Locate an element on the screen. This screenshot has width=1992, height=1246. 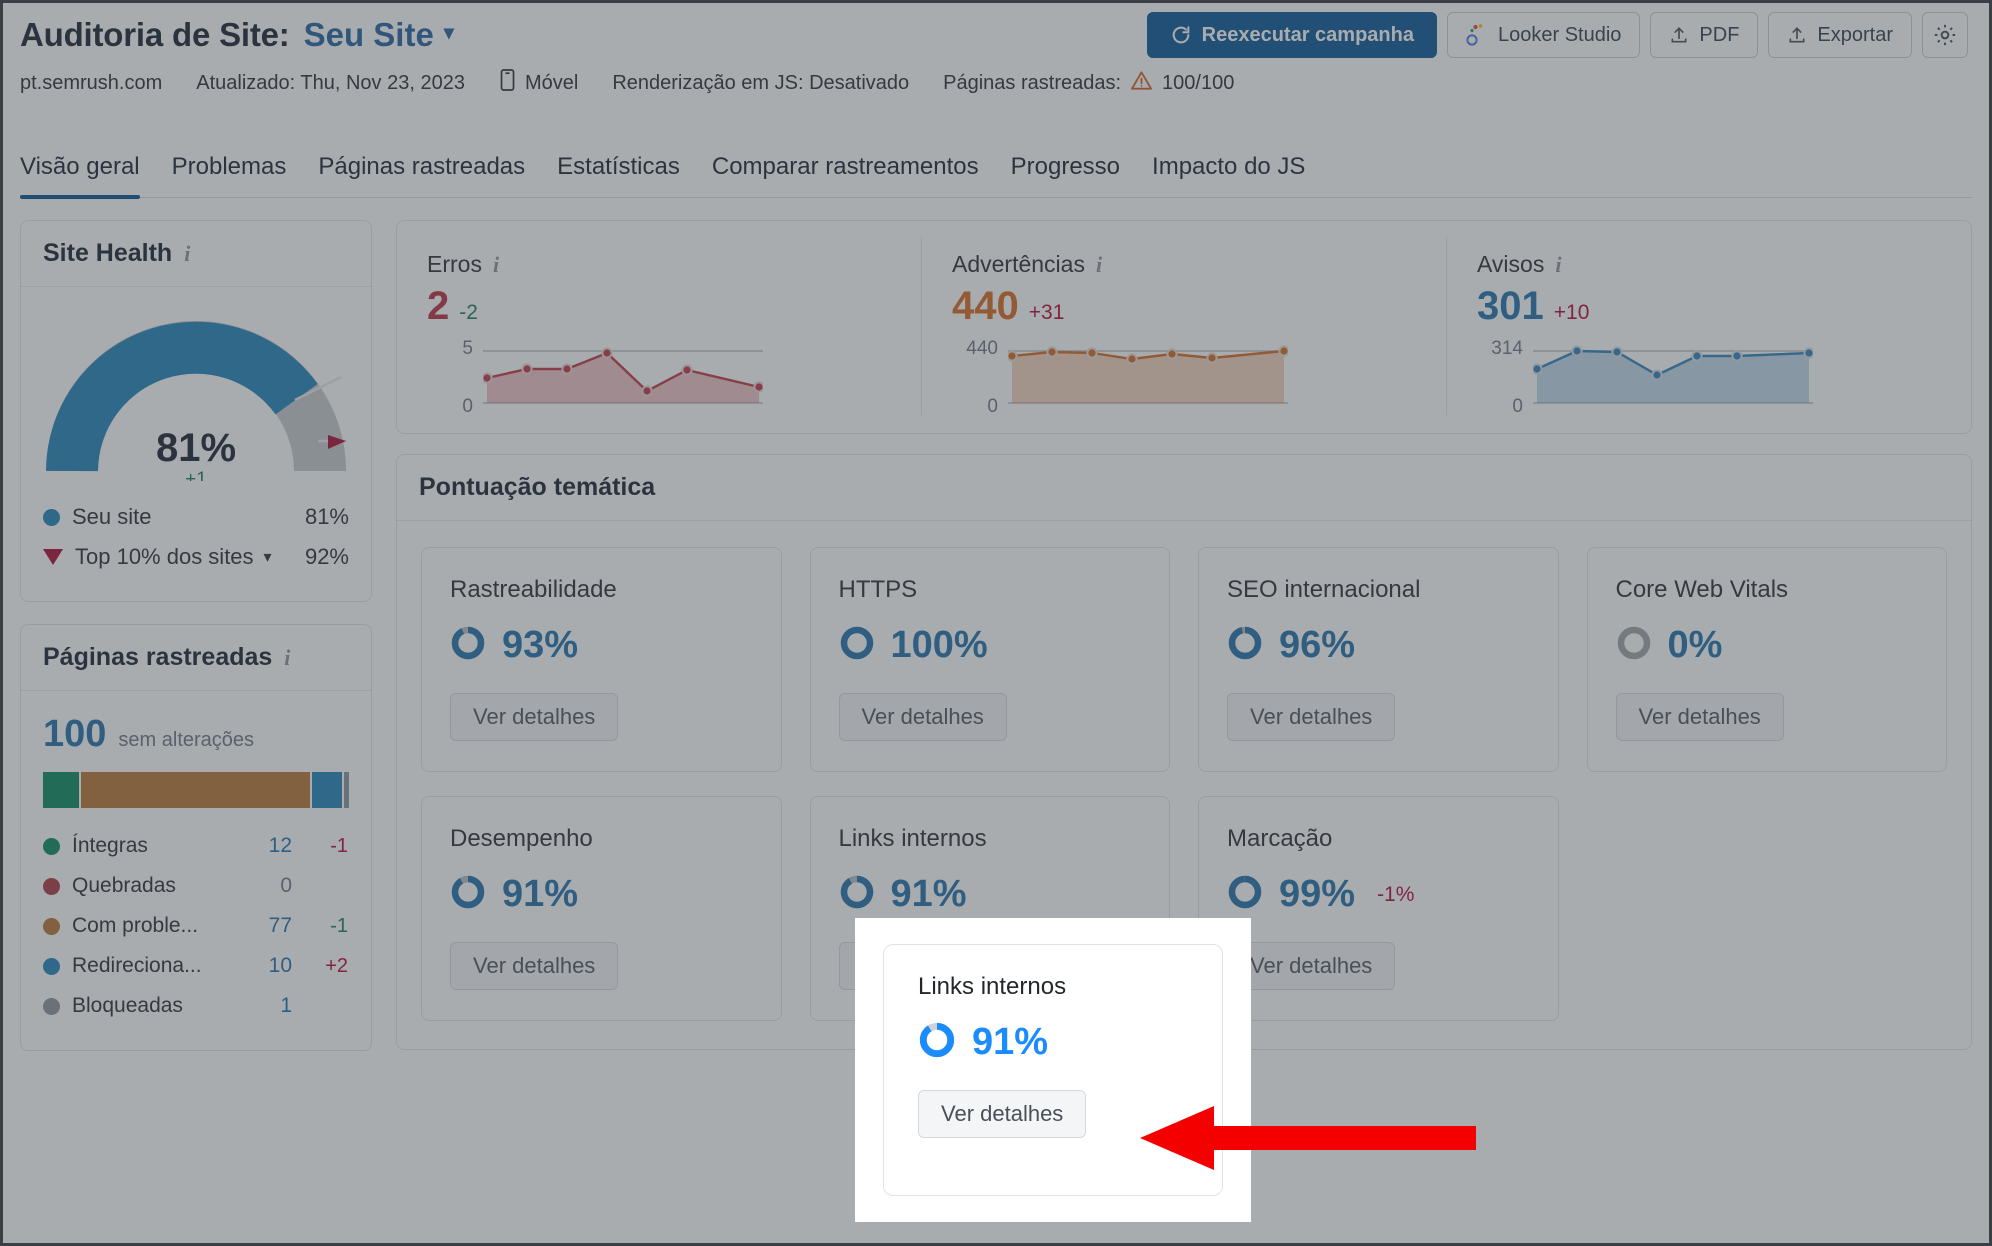
page-title: Auditoria de Site: is located at coordinates (155, 34).